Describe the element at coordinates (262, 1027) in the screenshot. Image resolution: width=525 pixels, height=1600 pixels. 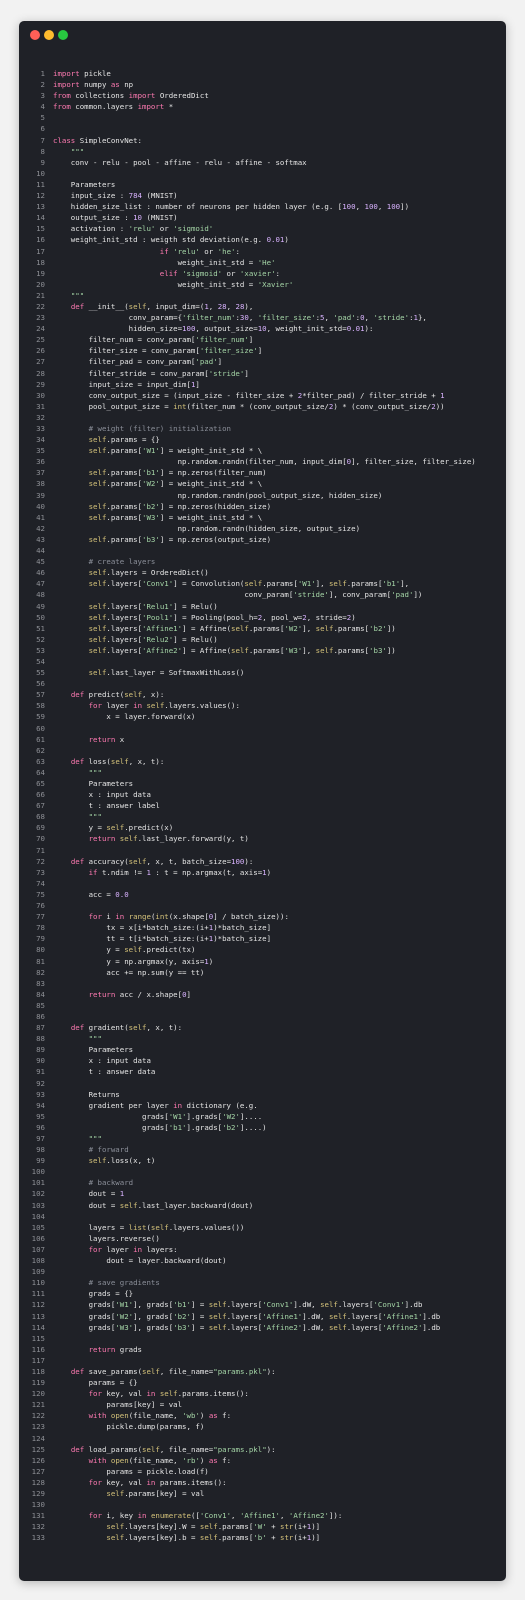
I see `code-line: 87 def gradient(self, x, t):` at that location.